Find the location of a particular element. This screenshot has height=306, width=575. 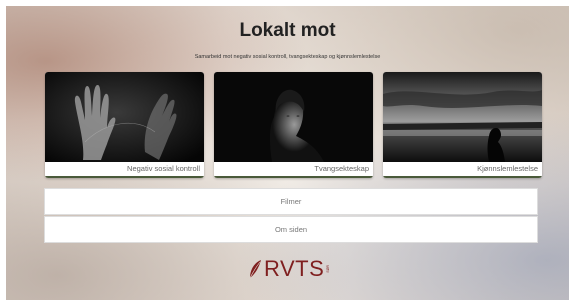

logo-wordmark: RVTS is located at coordinates (294, 268).